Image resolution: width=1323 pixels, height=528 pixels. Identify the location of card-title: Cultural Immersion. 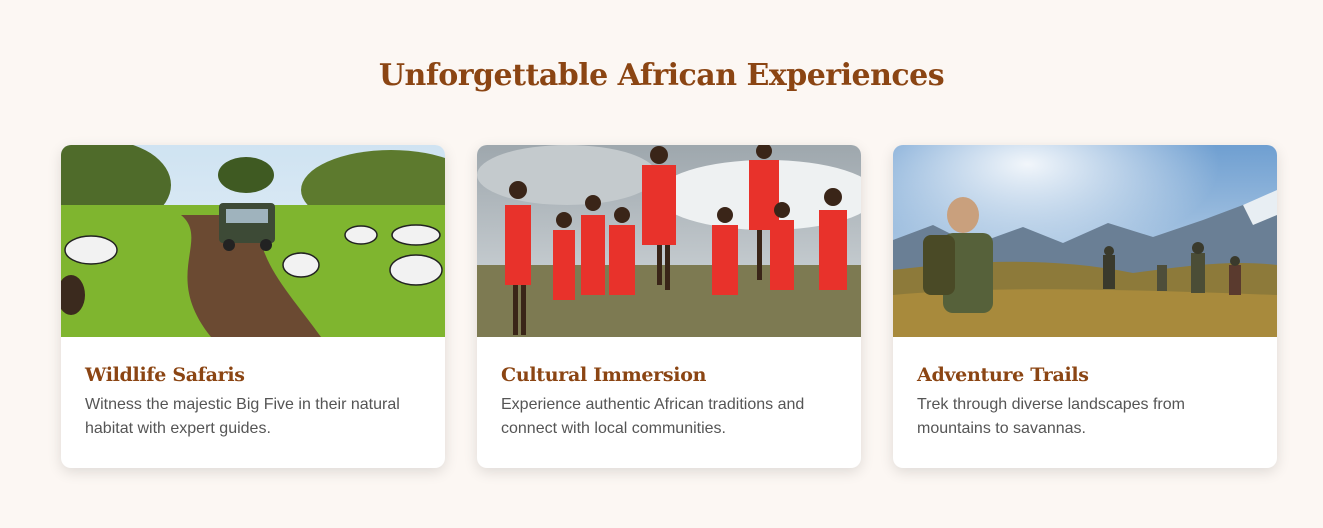
(604, 375).